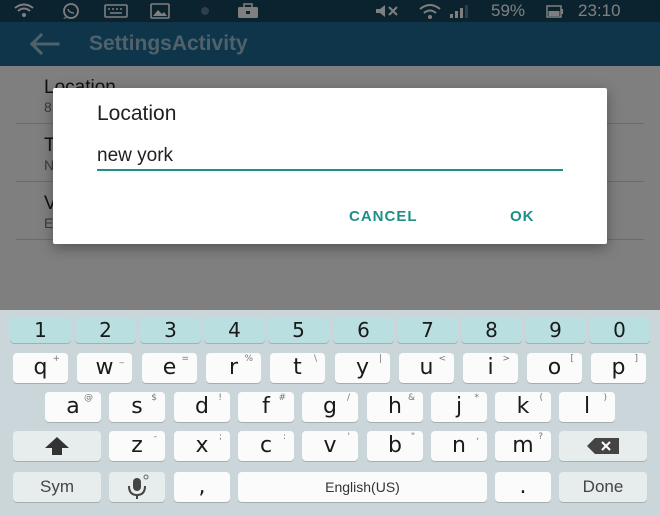  I want to click on space-label: English(US), so click(362, 487).